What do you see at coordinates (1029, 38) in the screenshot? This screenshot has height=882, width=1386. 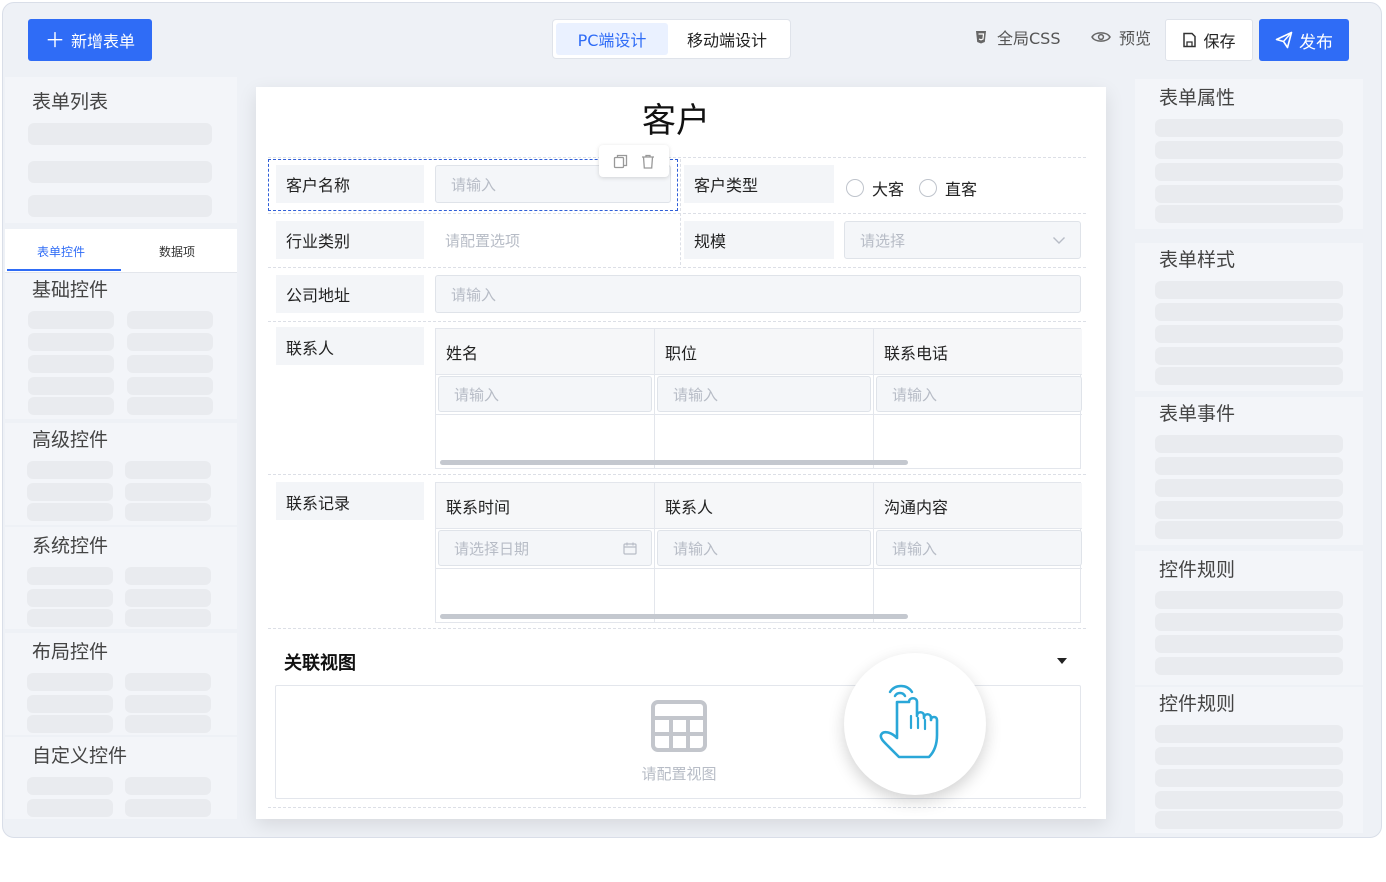 I see `global-css-label: 全局CSS` at bounding box center [1029, 38].